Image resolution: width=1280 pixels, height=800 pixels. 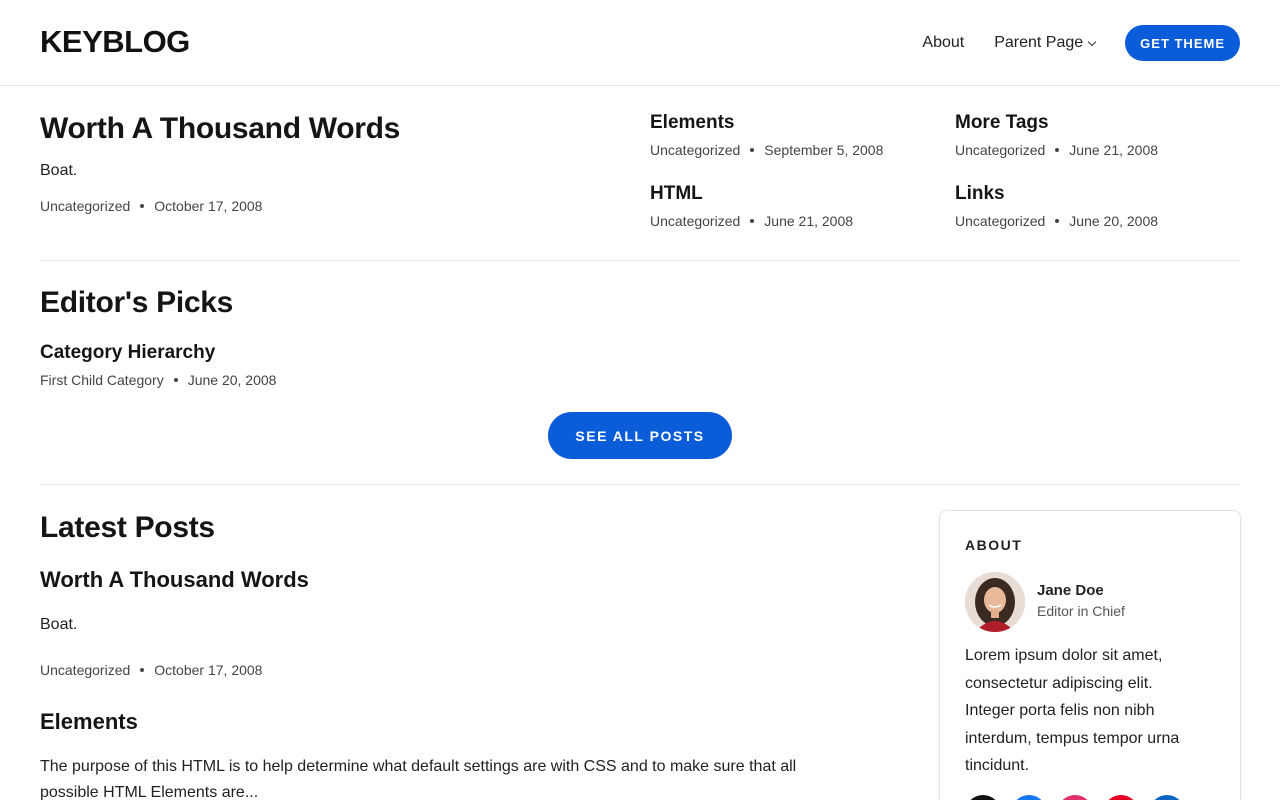 I want to click on latest-post-title: Elements, so click(x=89, y=722).